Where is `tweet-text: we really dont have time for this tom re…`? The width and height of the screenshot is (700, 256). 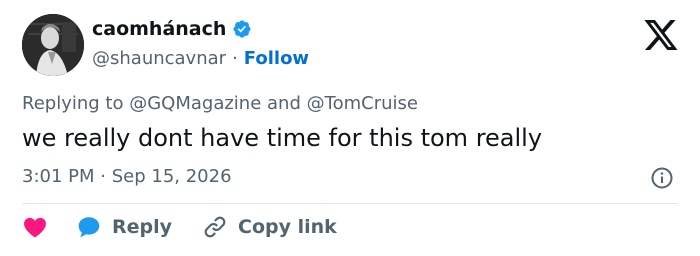
tweet-text: we really dont have time for this tom re… is located at coordinates (282, 138).